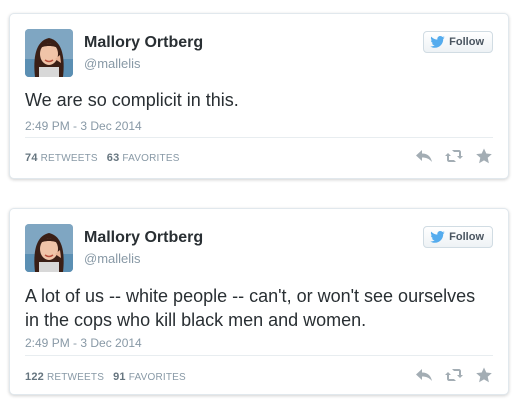 The width and height of the screenshot is (518, 403). What do you see at coordinates (102, 158) in the screenshot?
I see `tweet-stats: 74 RETWEETS 63 FAVORITES` at bounding box center [102, 158].